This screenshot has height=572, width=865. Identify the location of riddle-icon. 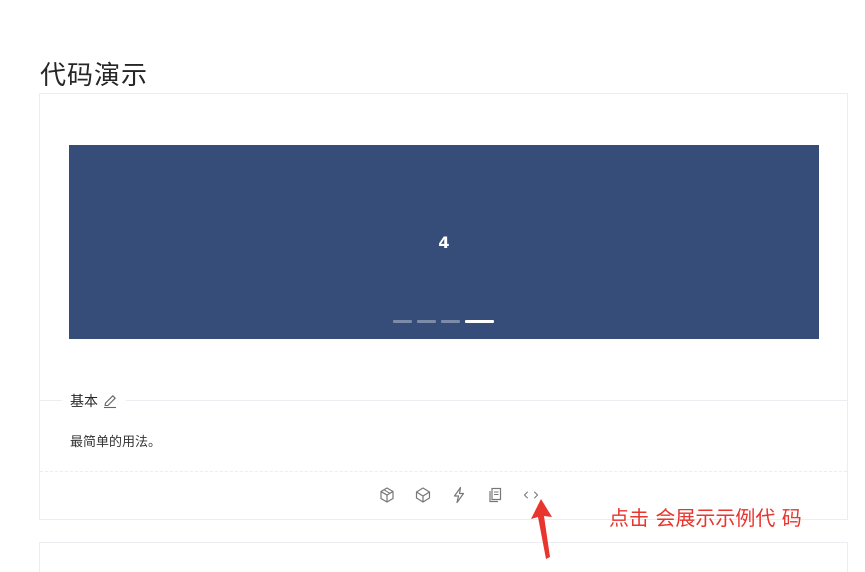
(459, 495).